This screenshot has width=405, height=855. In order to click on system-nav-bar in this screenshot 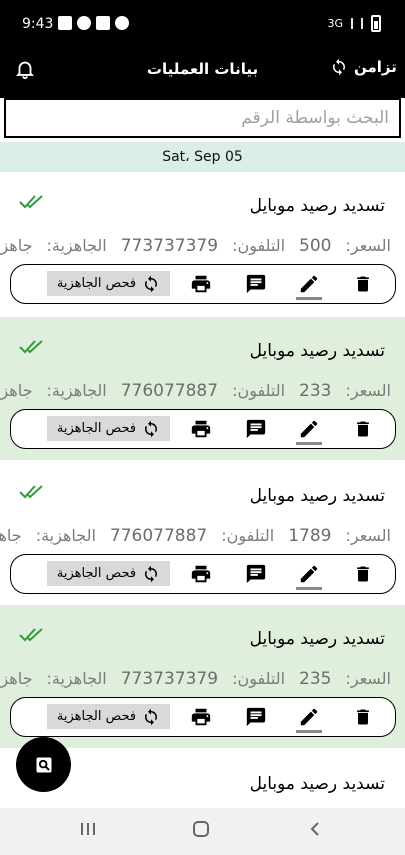, I will do `click(202, 831)`.